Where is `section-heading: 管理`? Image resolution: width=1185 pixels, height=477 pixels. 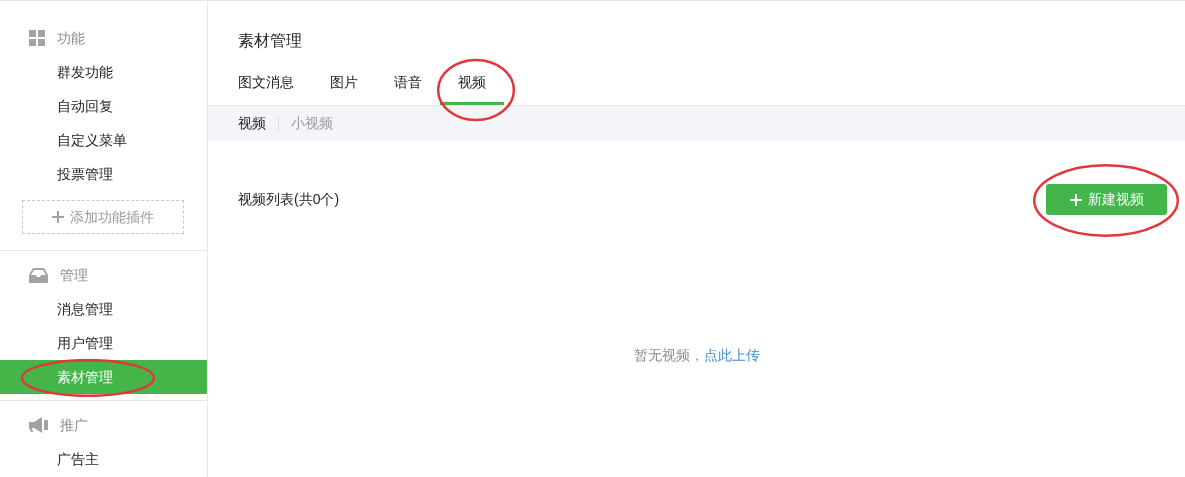 section-heading: 管理 is located at coordinates (74, 275).